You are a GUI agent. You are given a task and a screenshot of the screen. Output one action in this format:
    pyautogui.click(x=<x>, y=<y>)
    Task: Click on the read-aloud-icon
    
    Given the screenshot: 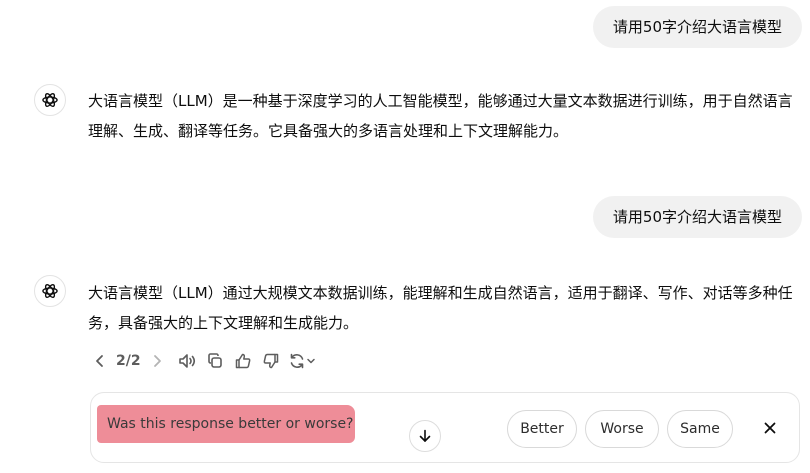 What is the action you would take?
    pyautogui.click(x=186, y=361)
    